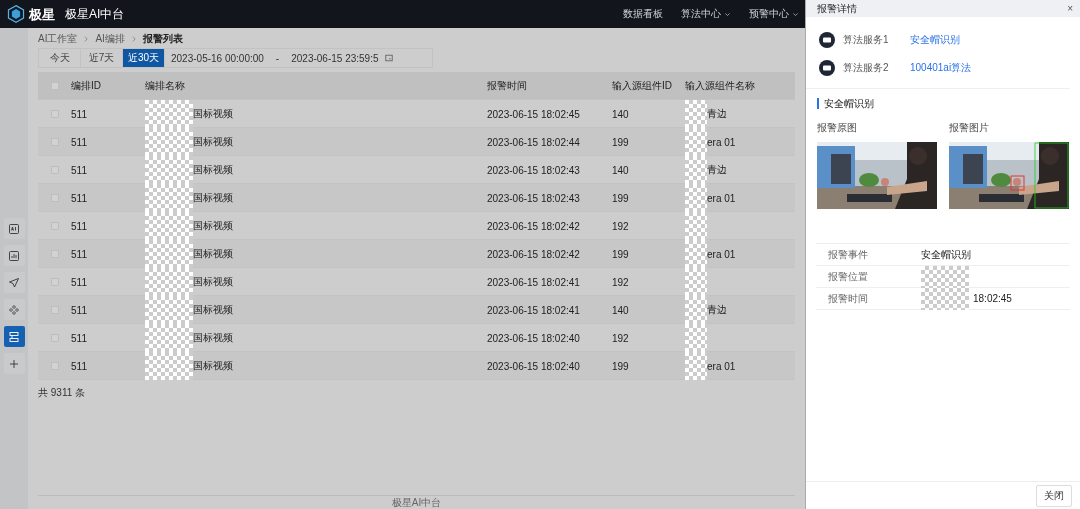 This screenshot has width=1080, height=509. Describe the element at coordinates (1070, 8) in the screenshot. I see `close-button: ×` at that location.